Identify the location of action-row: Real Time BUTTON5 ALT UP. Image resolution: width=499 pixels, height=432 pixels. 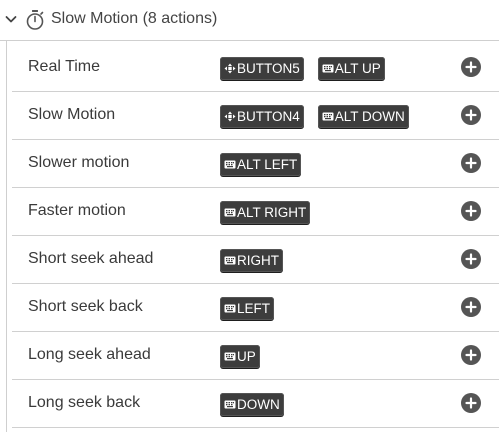
(255, 68).